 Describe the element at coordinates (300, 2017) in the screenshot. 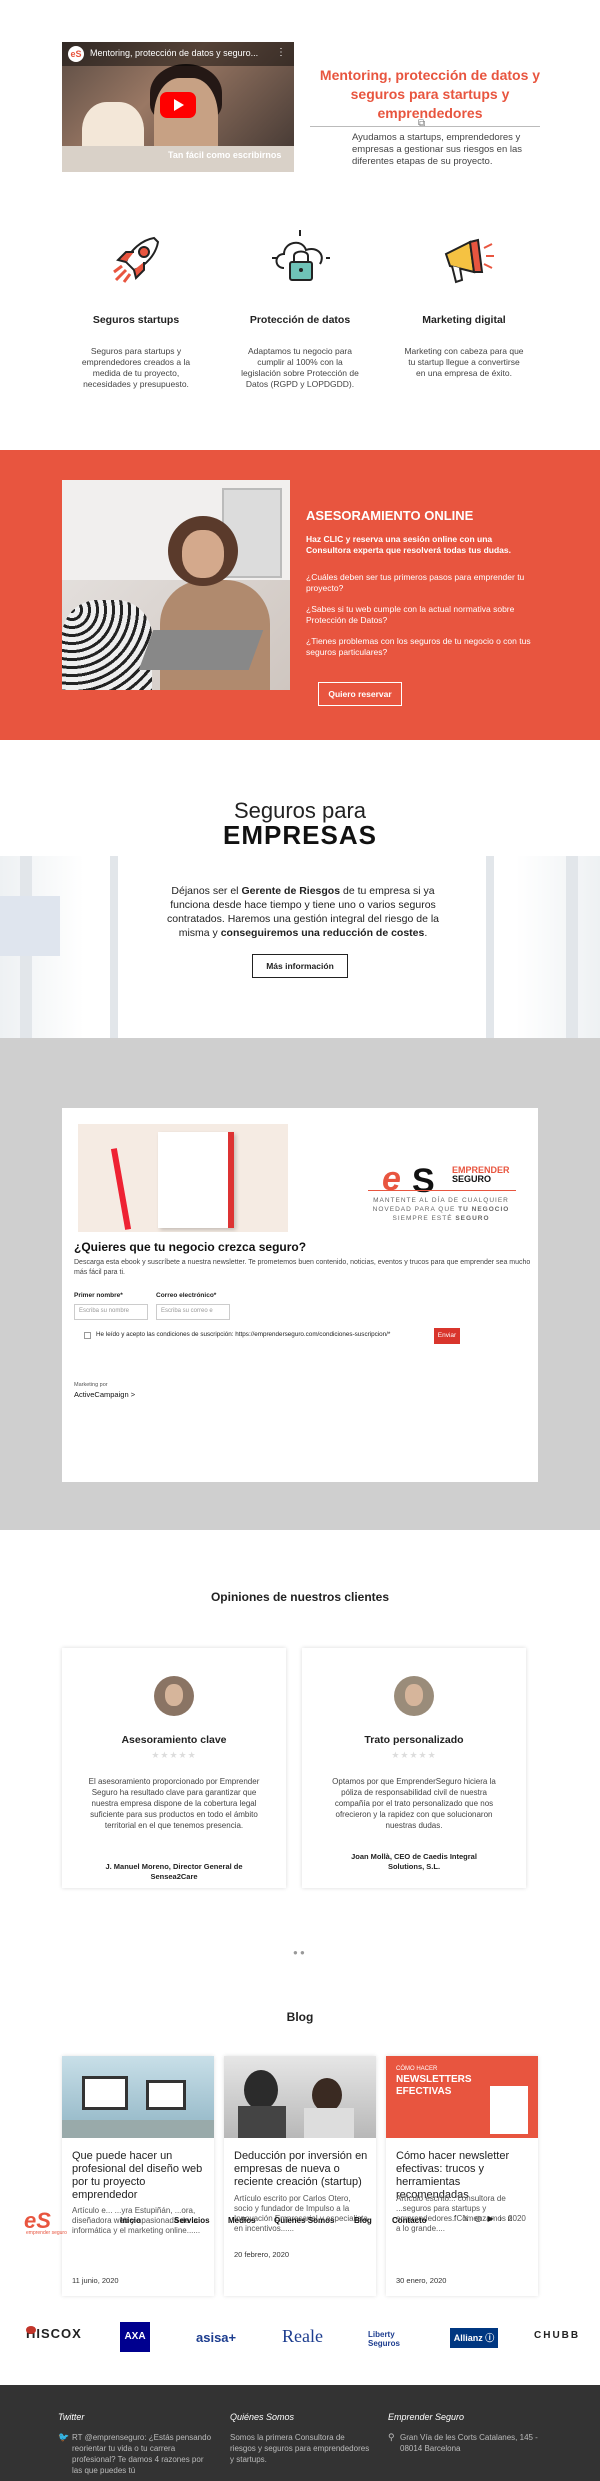

I see `blog-heading: Blog` at that location.